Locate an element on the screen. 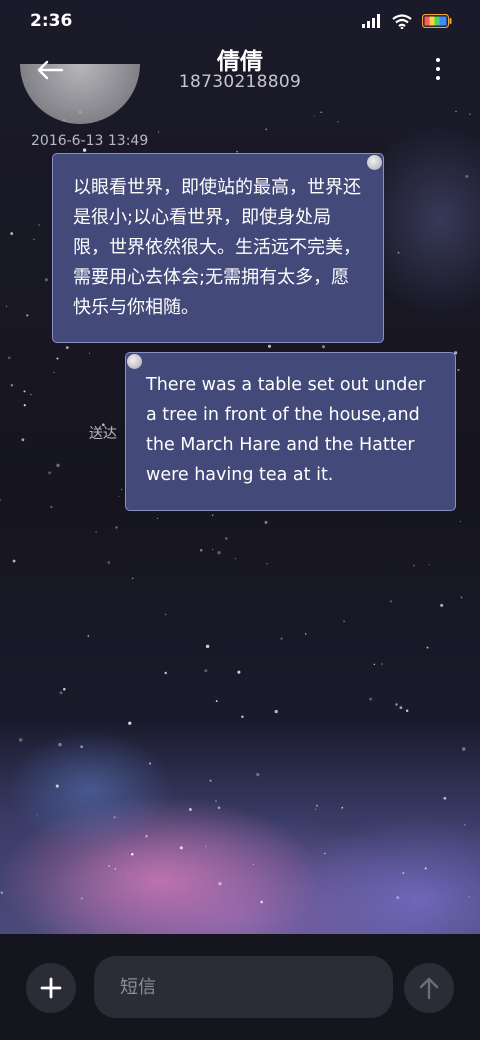  add-attachment-button is located at coordinates (51, 988).